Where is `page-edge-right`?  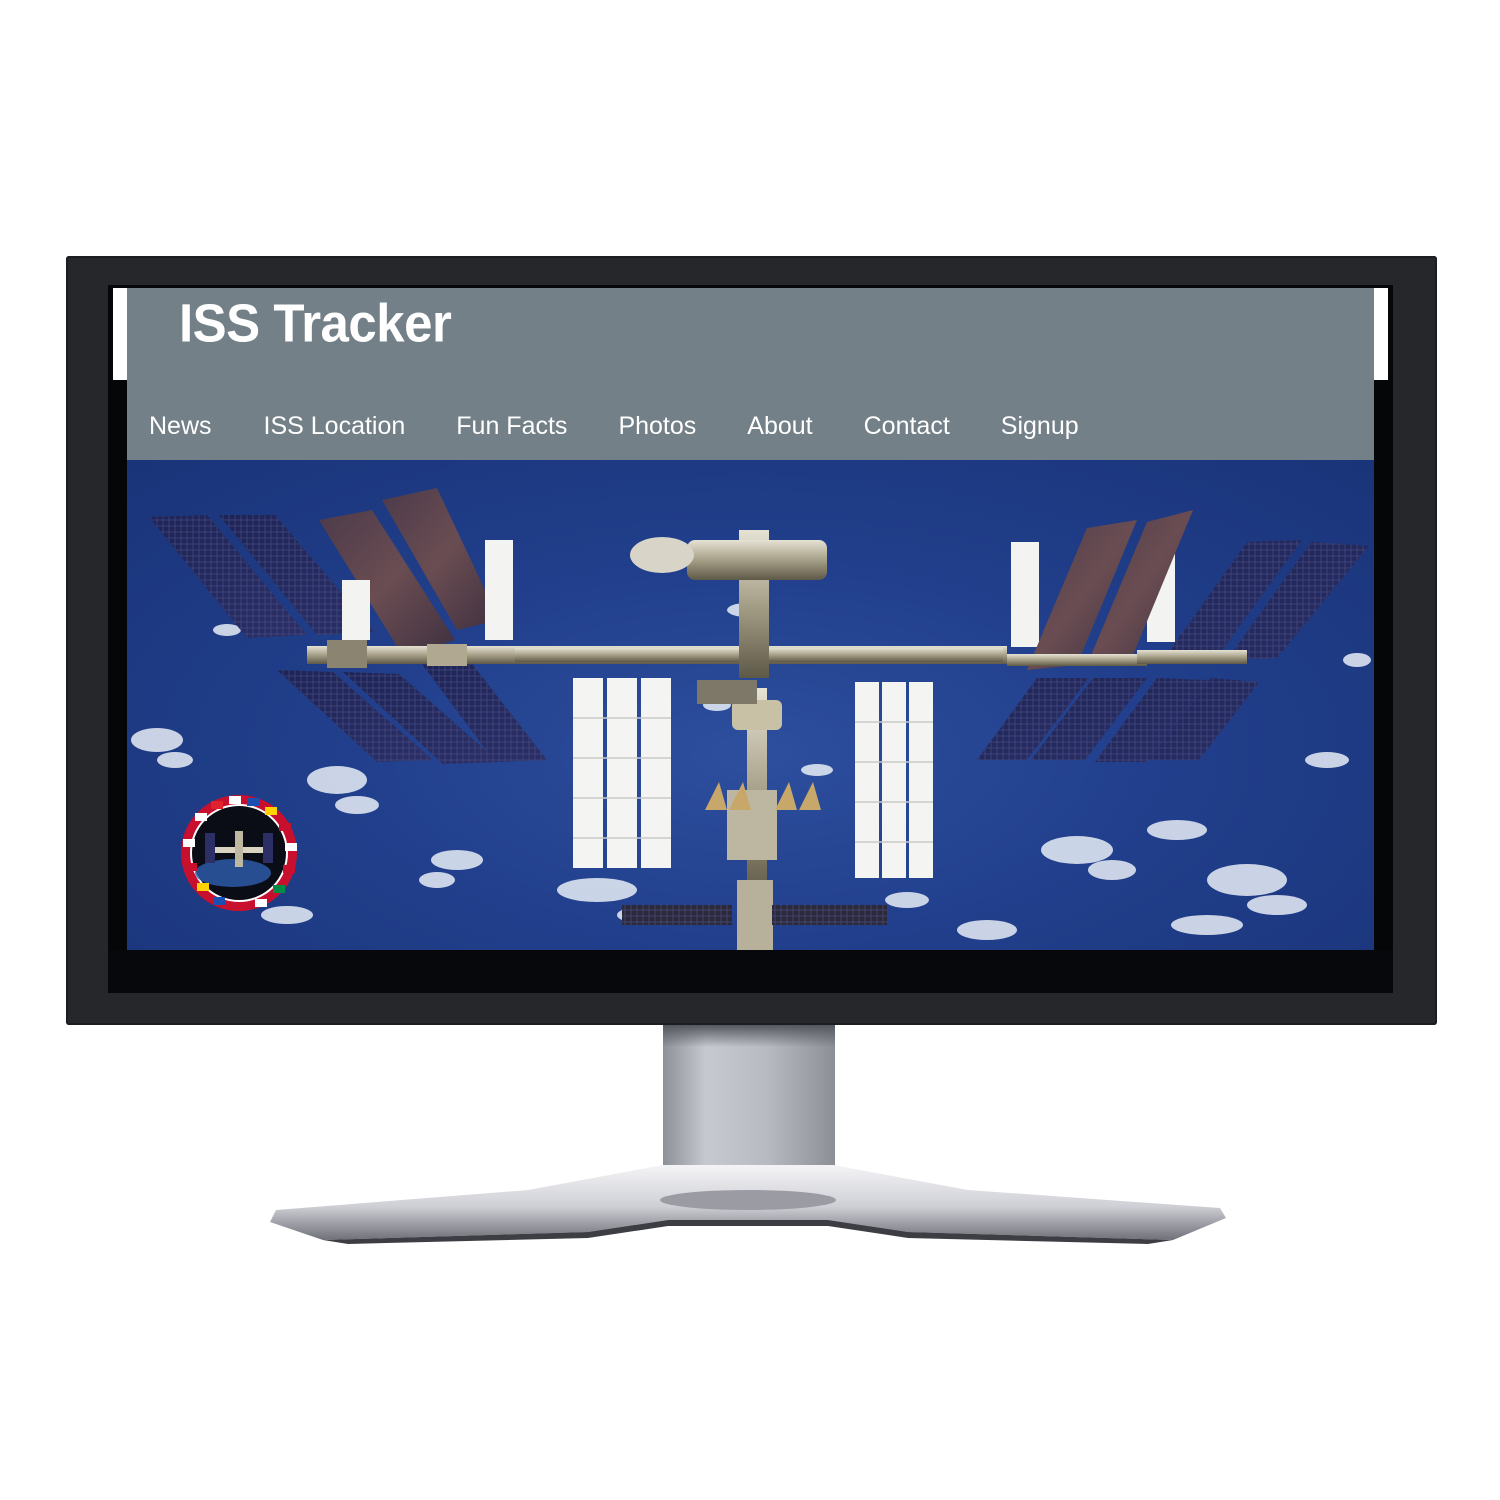 page-edge-right is located at coordinates (1381, 334).